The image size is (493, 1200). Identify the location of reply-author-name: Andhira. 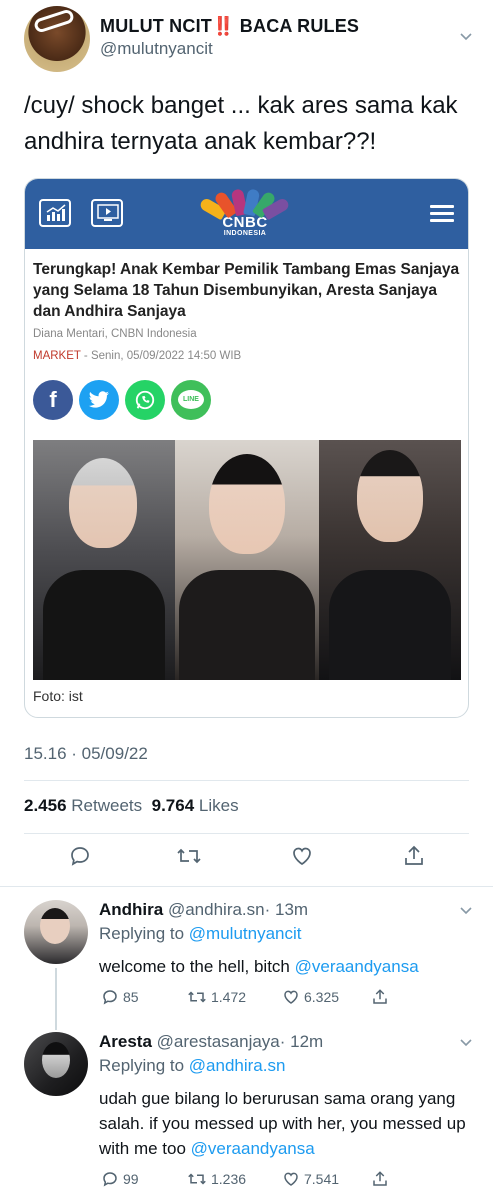
(131, 909).